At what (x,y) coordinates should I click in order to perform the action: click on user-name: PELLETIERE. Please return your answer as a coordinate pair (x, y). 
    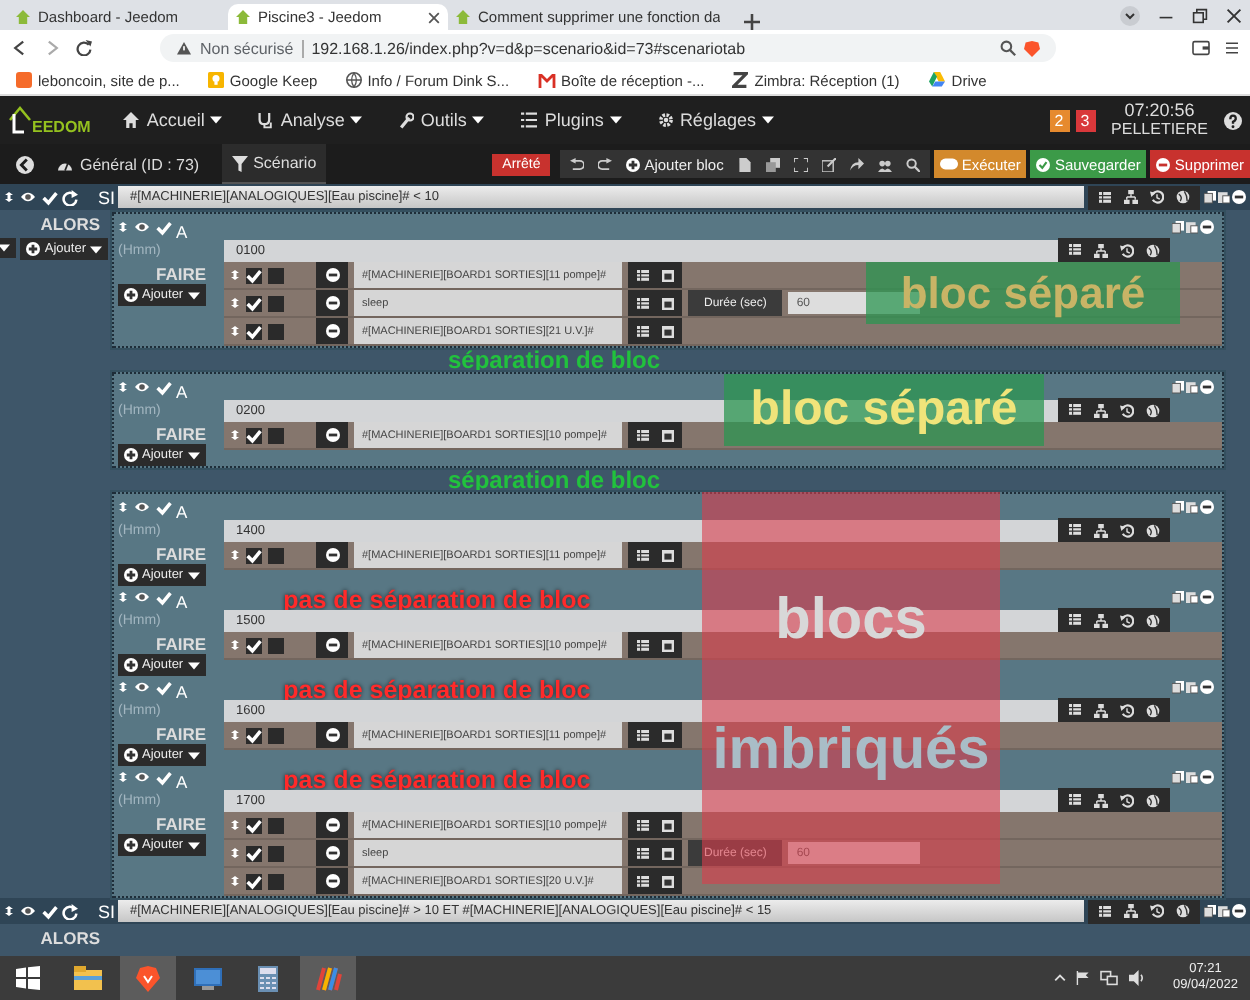
    Looking at the image, I should click on (1159, 130).